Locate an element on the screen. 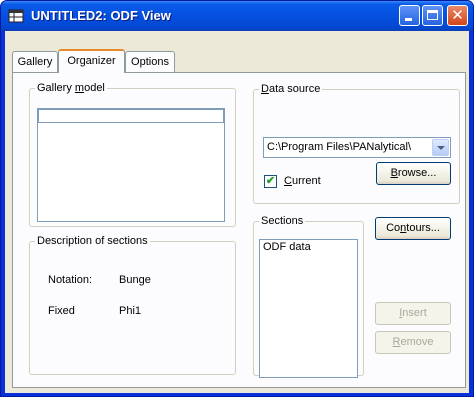  sections-legend: Sections is located at coordinates (282, 221).